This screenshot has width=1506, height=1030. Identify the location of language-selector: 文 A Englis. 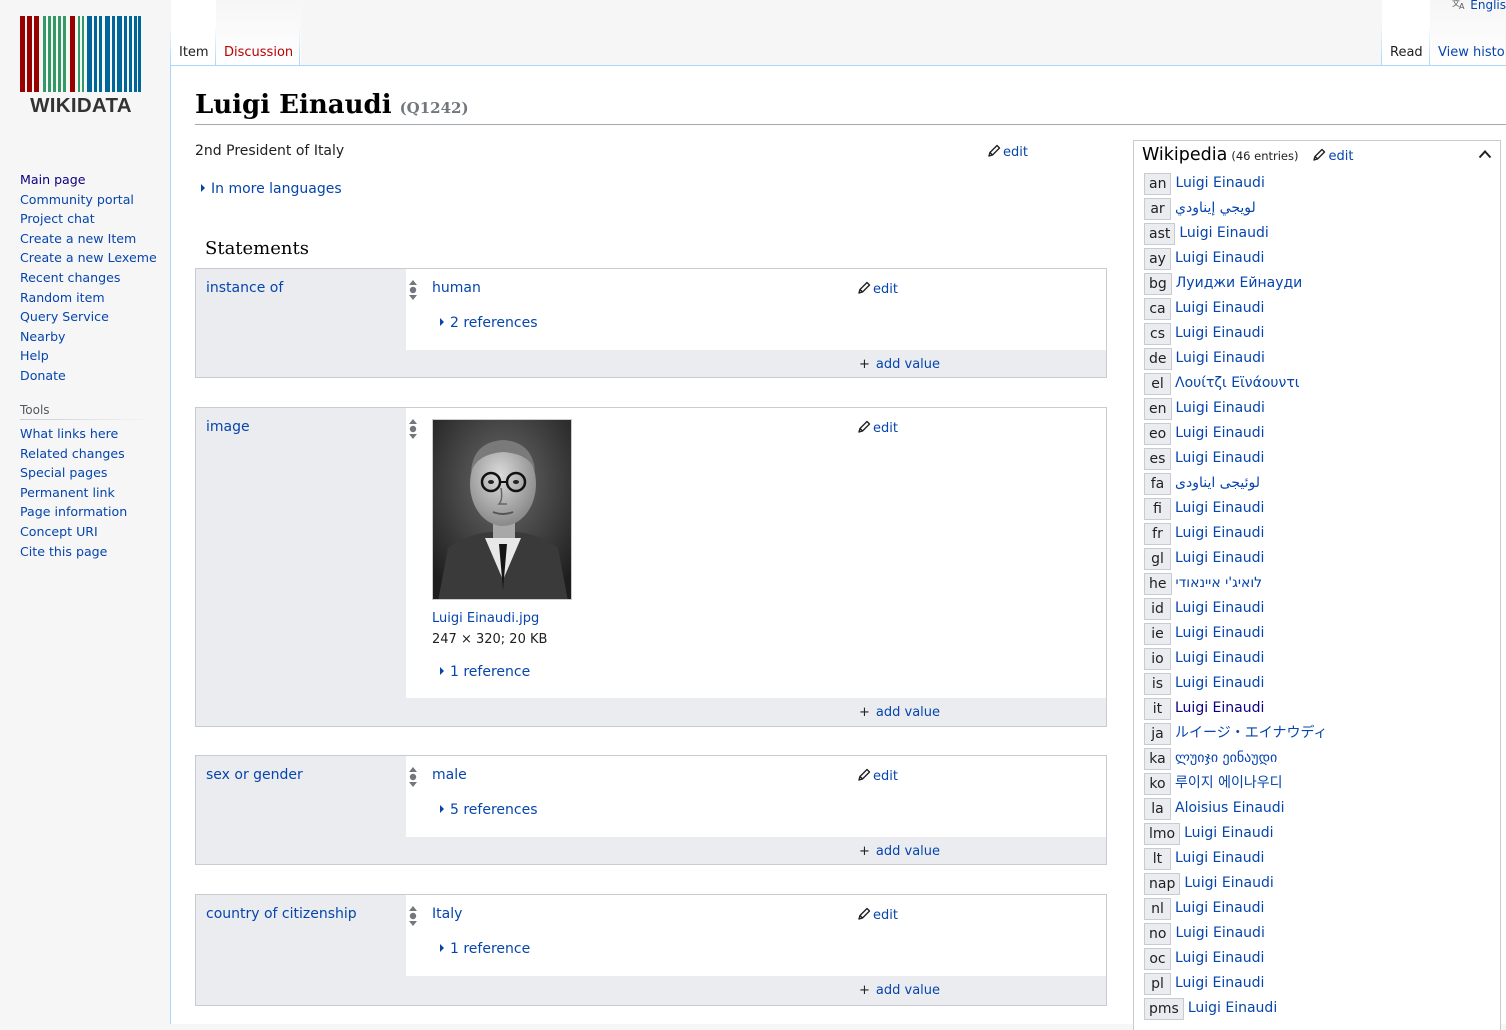
(1479, 6).